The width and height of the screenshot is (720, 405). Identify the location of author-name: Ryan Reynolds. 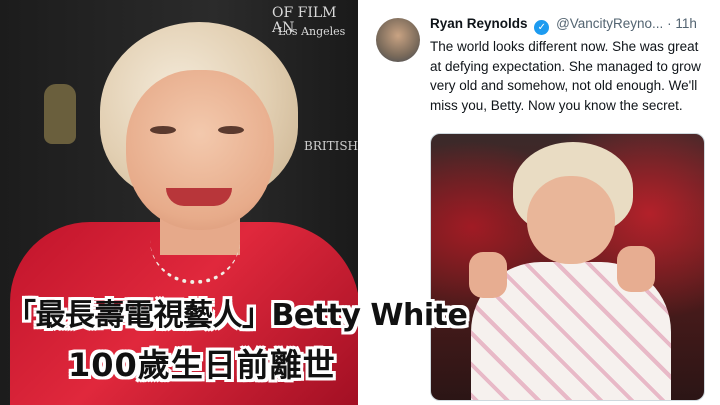
(479, 23).